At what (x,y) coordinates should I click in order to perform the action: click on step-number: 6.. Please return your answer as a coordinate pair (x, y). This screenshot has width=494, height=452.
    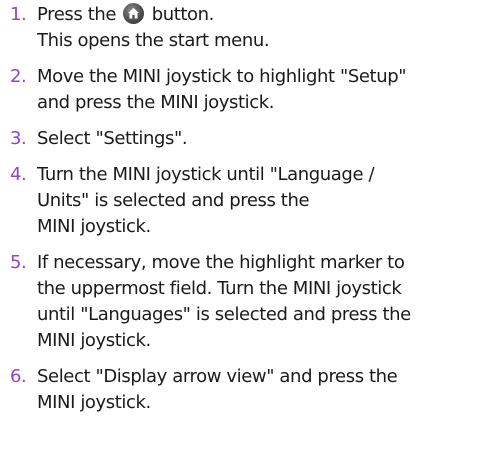
    Looking at the image, I should click on (18, 376).